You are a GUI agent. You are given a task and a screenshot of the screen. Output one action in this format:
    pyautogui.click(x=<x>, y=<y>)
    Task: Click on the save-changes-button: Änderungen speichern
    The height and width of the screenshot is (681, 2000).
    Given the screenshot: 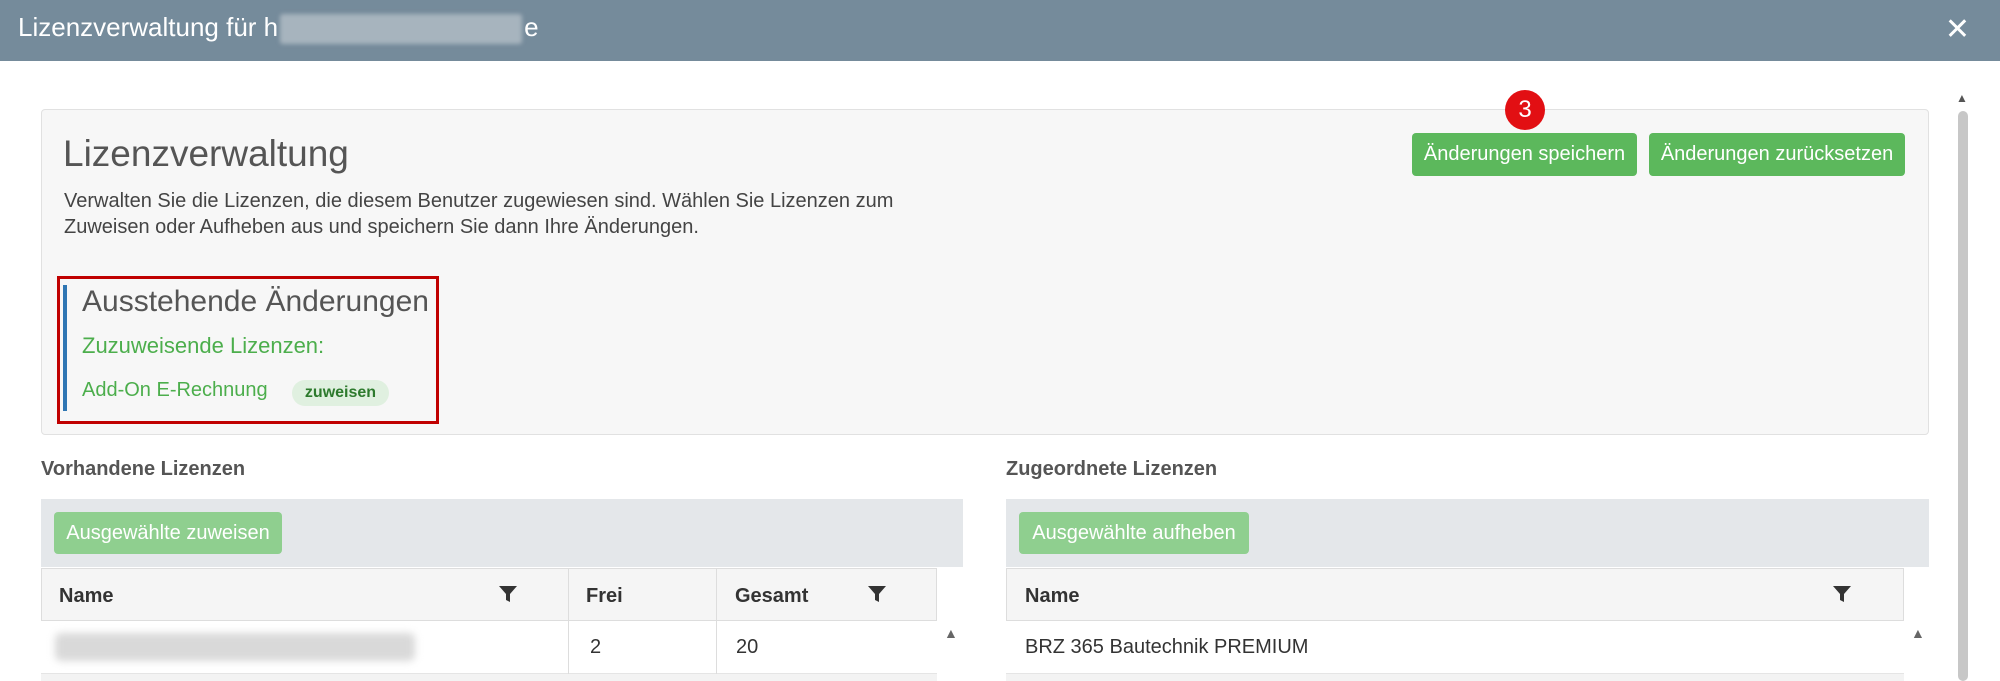 What is the action you would take?
    pyautogui.click(x=1524, y=154)
    